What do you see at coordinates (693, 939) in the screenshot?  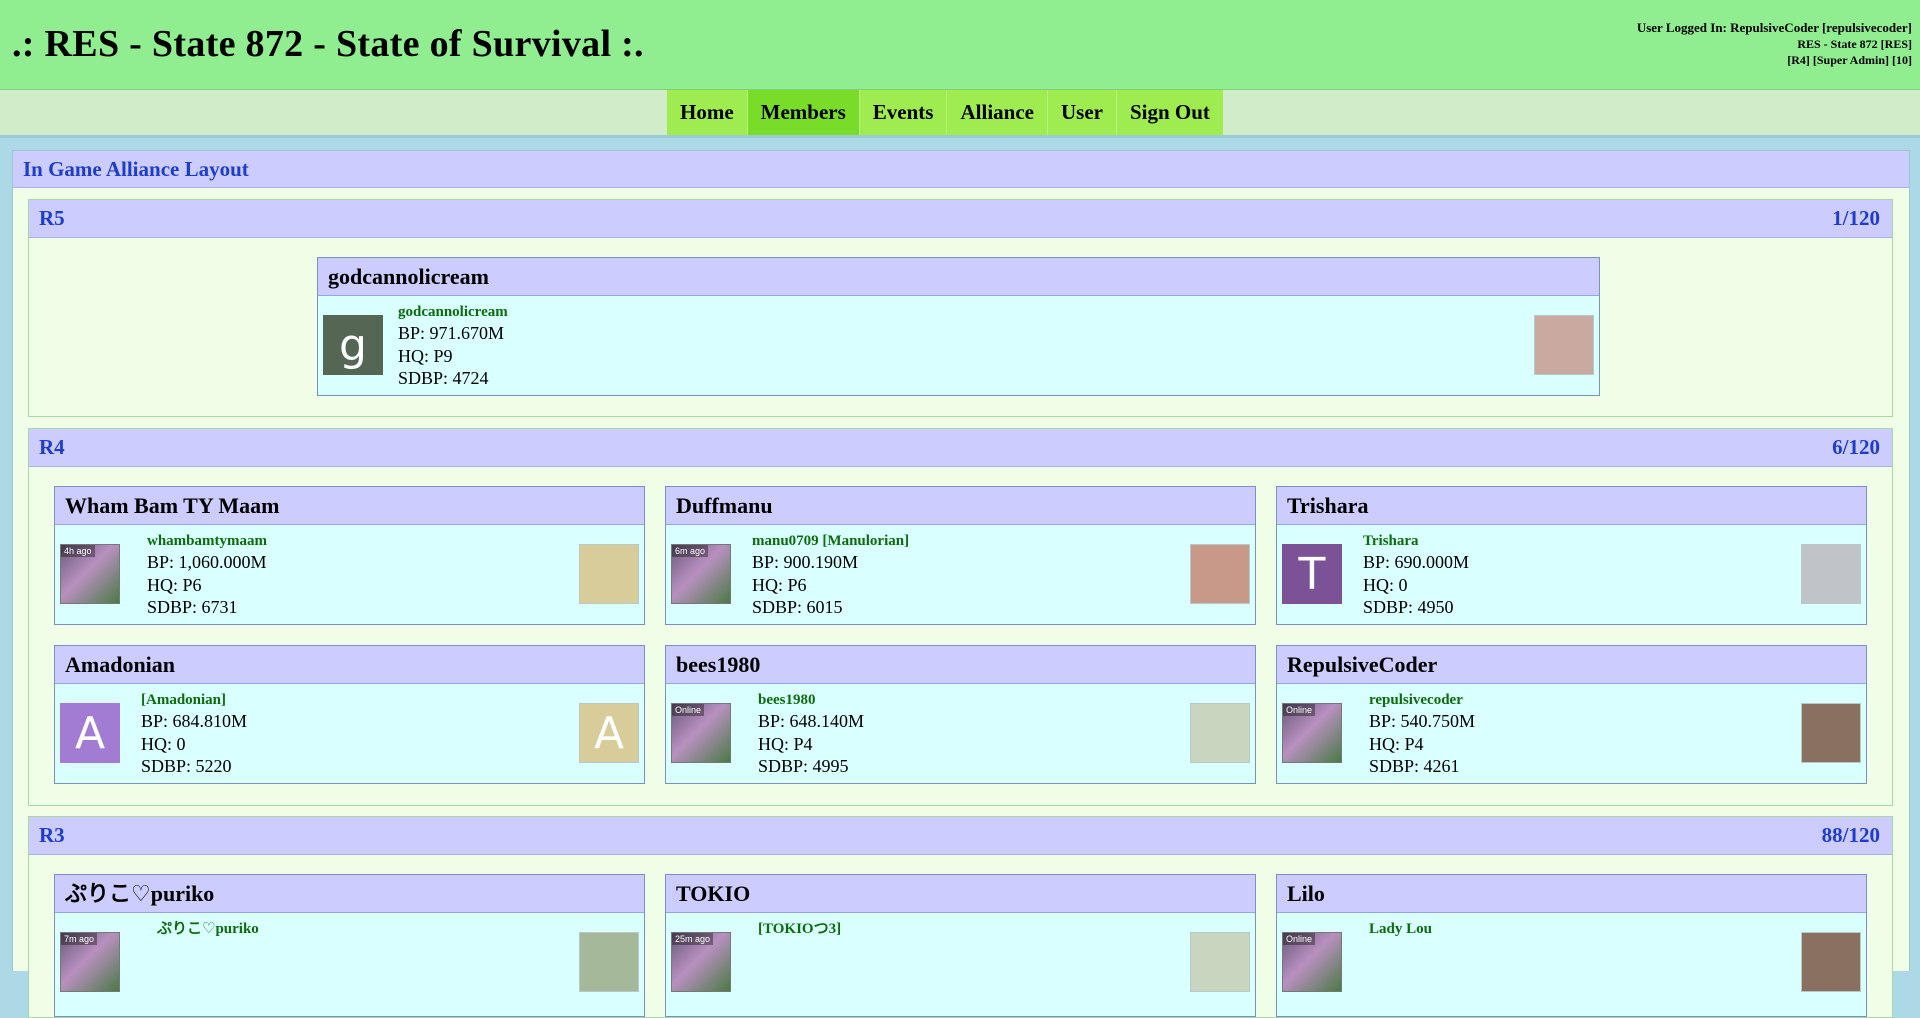 I see `activity-tag: 25m ago` at bounding box center [693, 939].